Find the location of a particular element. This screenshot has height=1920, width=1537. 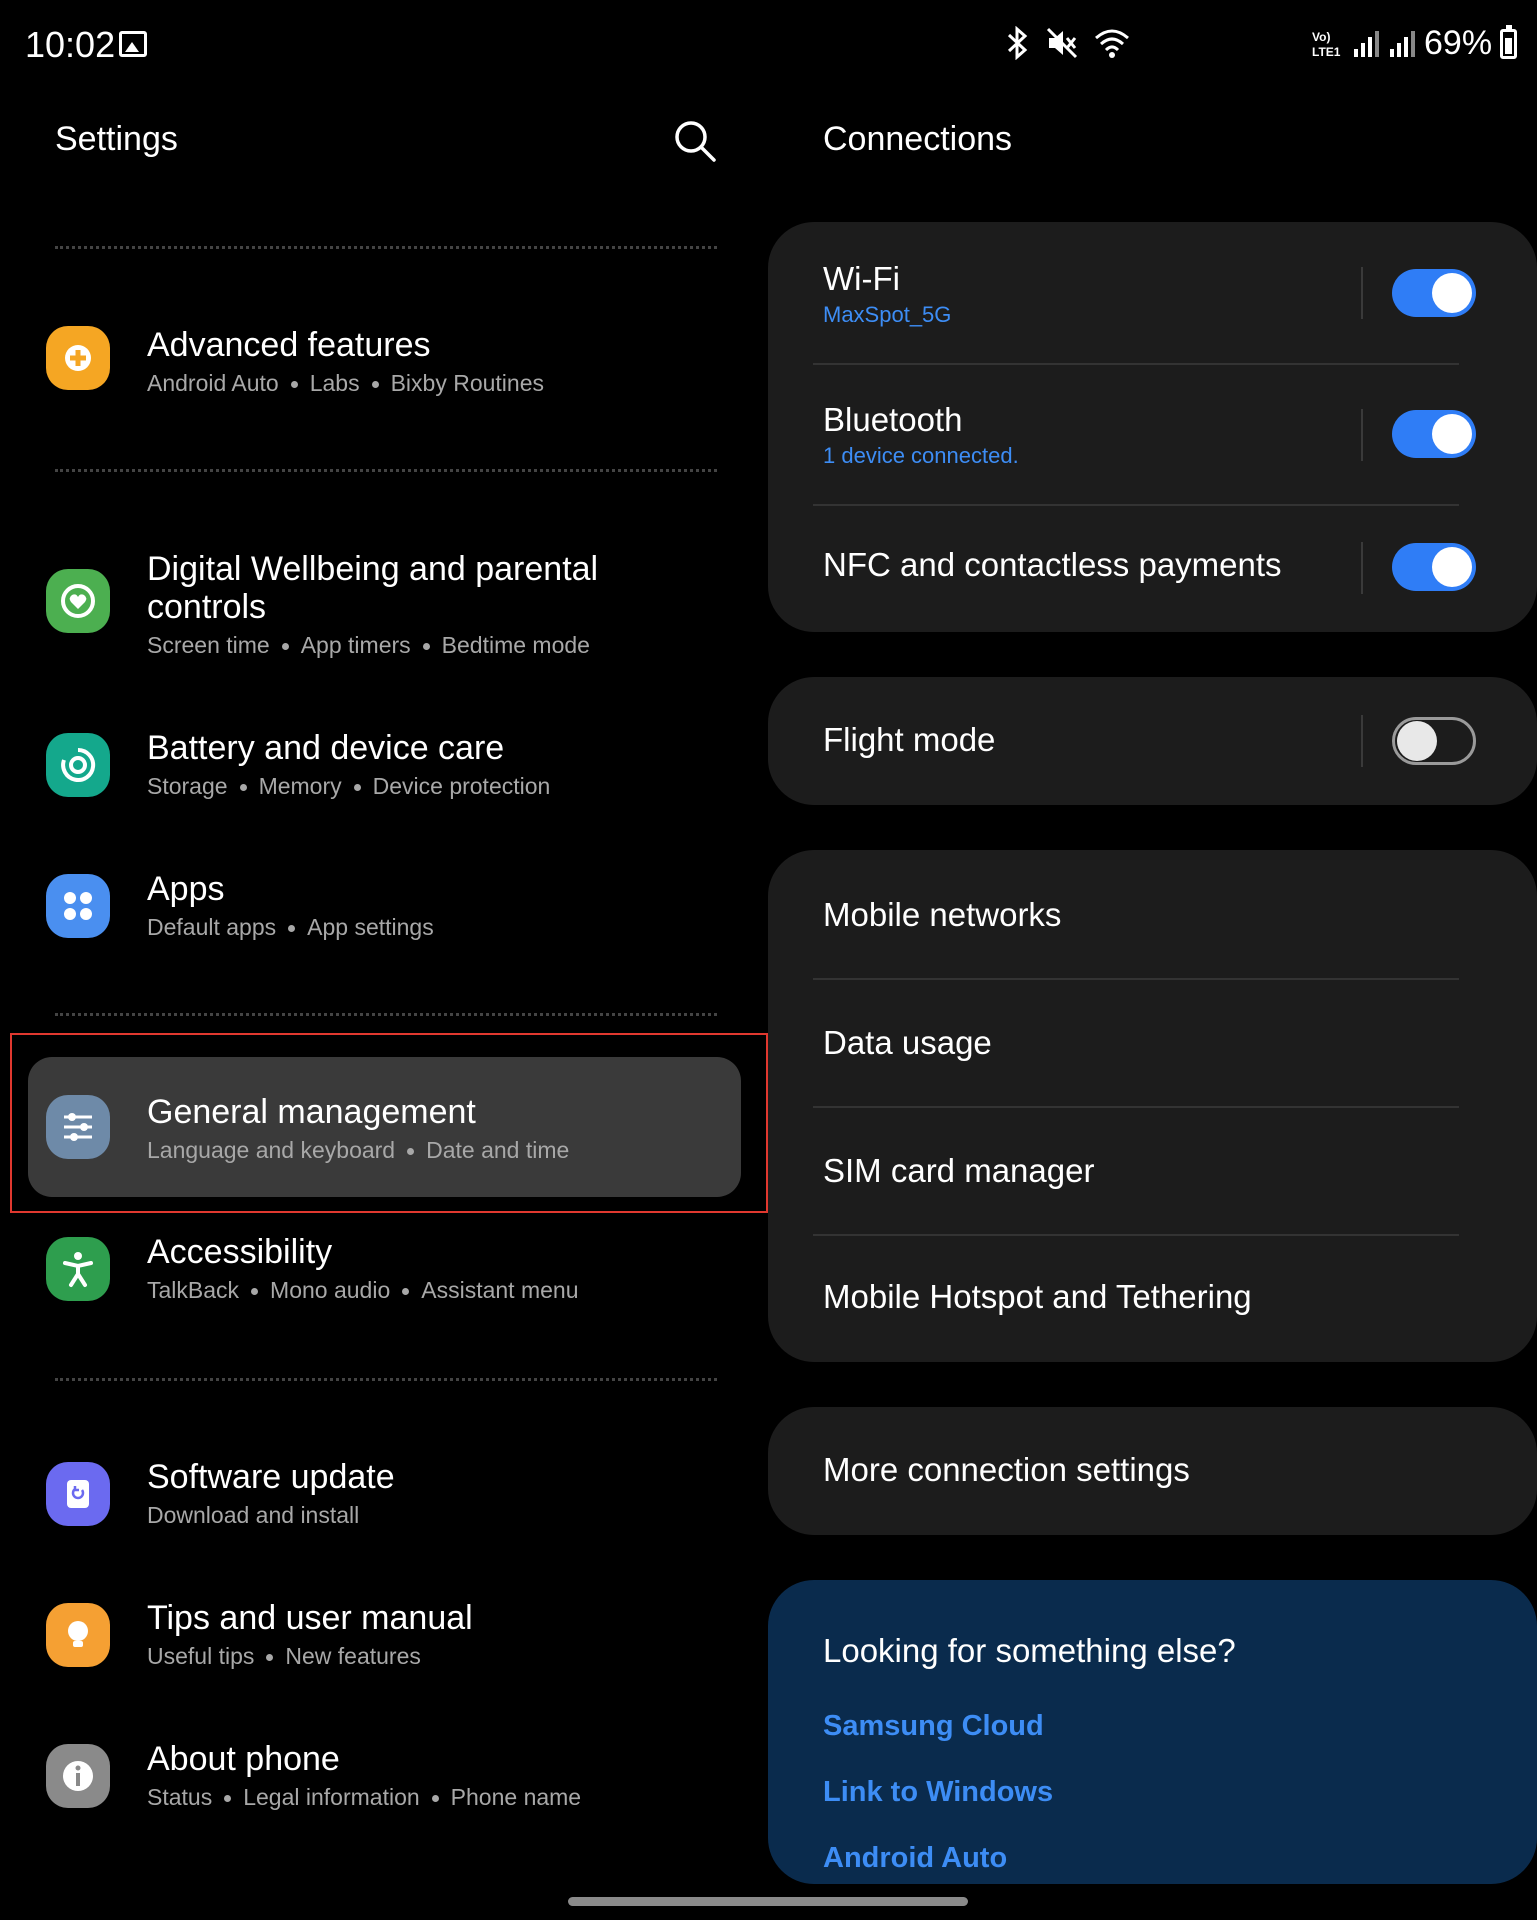

network-battery-group: Vo) LTE1 69% is located at coordinates (1414, 43).